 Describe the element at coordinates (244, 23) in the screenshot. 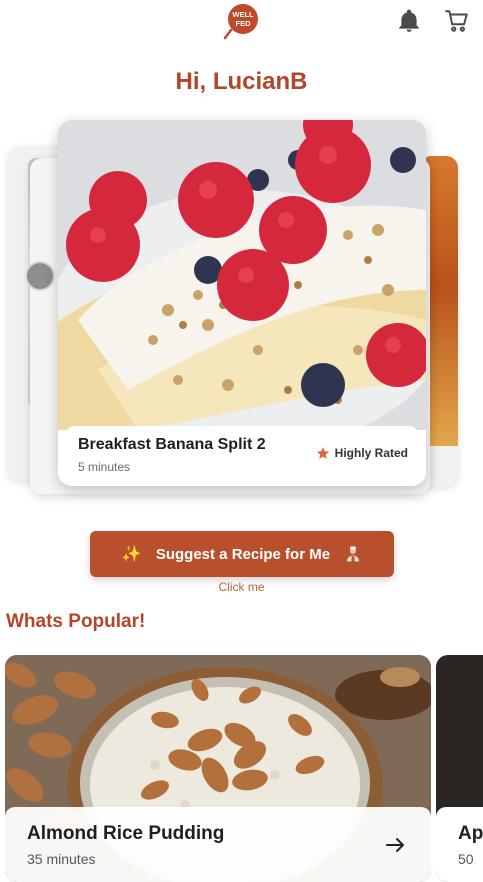

I see `svg-text: FED` at that location.